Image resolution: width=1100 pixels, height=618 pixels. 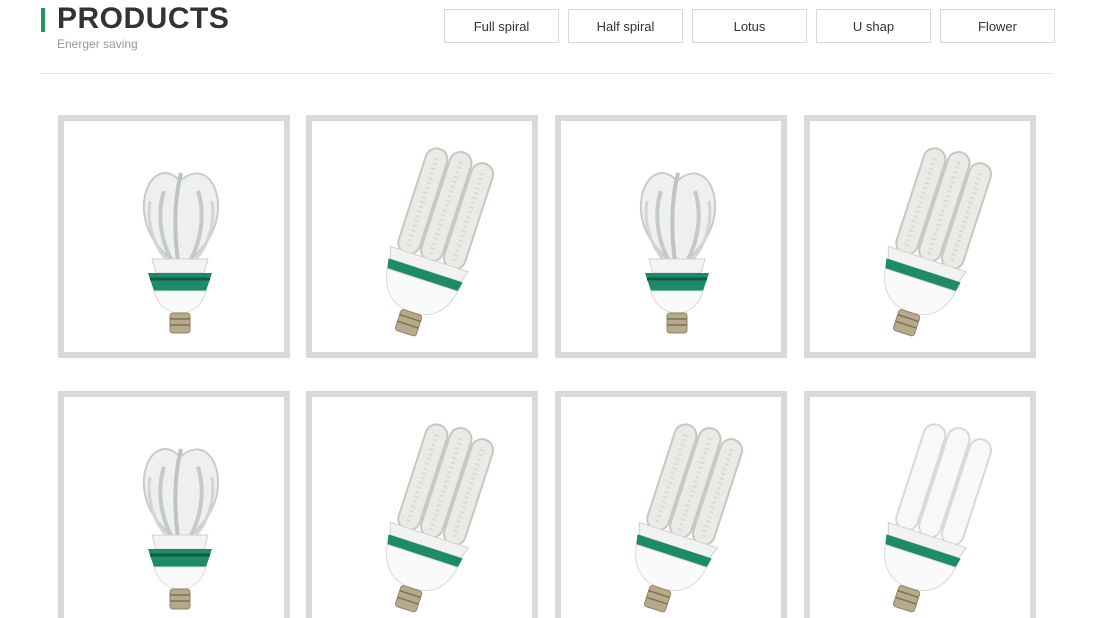 I want to click on tab-lotus: Lotus, so click(x=749, y=26).